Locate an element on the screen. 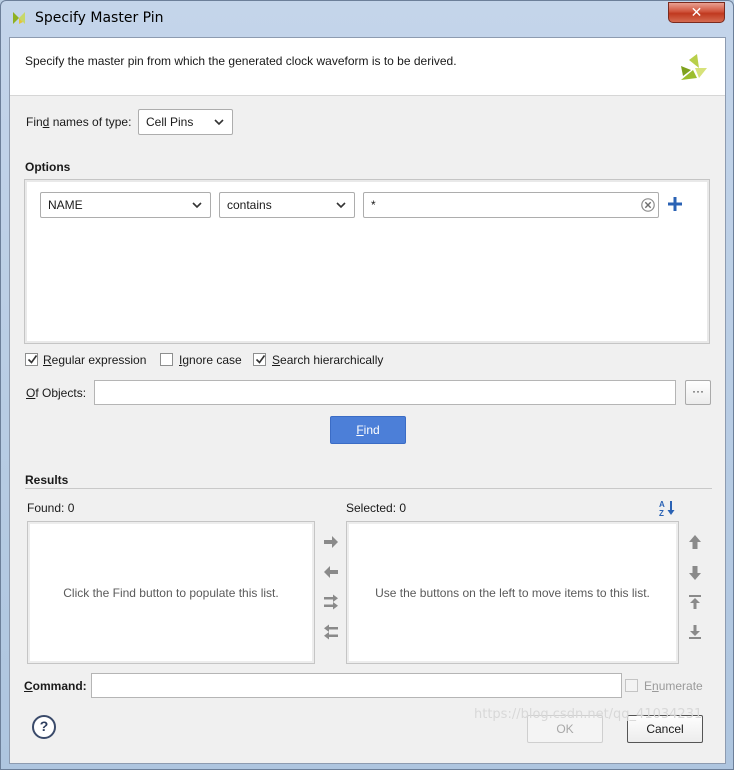 The width and height of the screenshot is (734, 770). move-up-icon is located at coordinates (695, 542).